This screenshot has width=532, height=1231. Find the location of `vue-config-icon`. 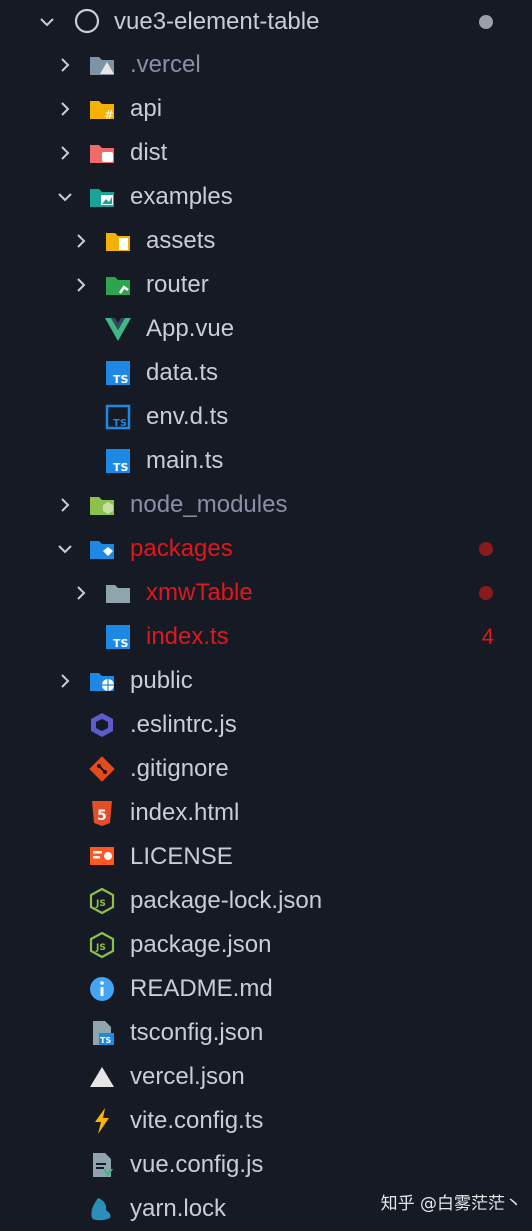

vue-config-icon is located at coordinates (102, 1165).